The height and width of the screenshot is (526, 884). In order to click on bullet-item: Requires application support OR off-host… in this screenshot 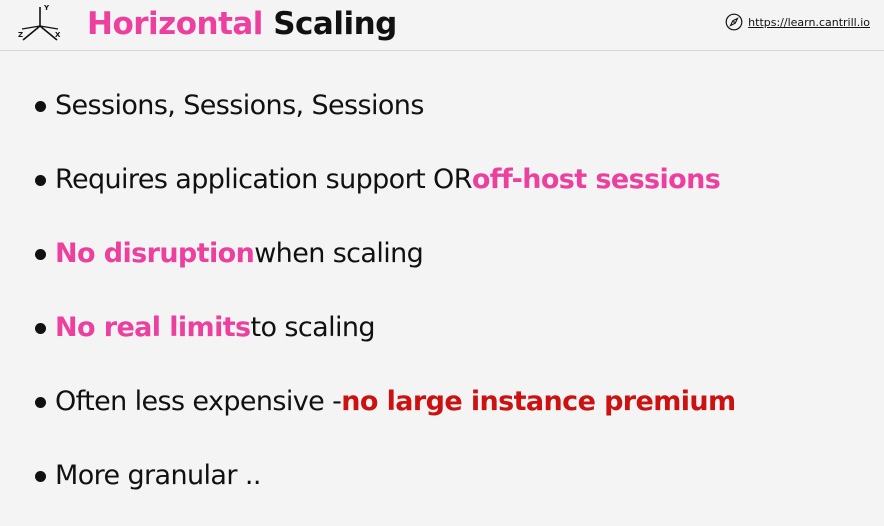, I will do `click(442, 179)`.